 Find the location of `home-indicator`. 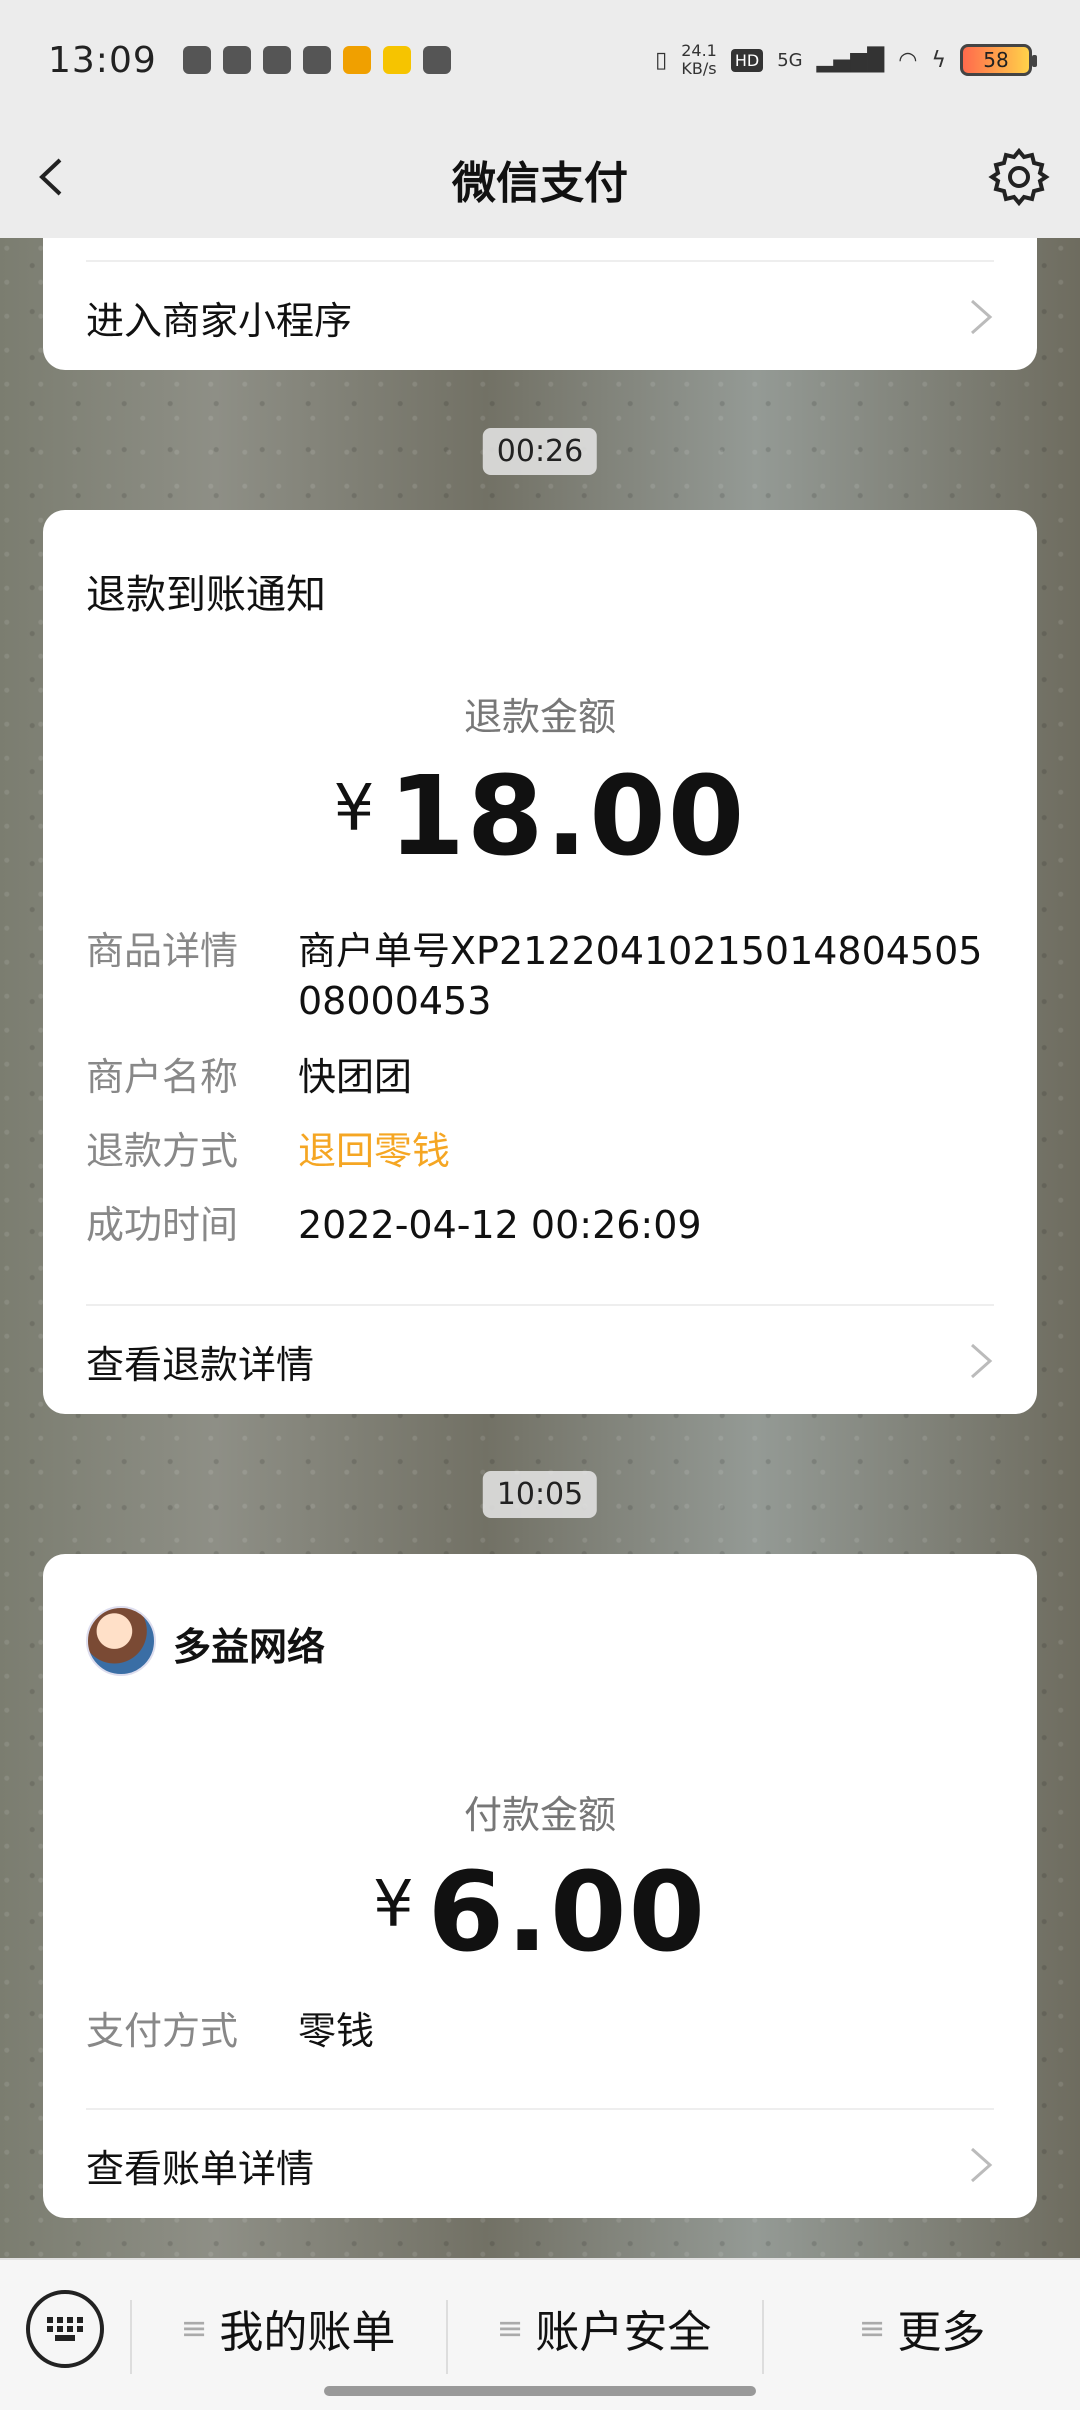

home-indicator is located at coordinates (540, 2391).